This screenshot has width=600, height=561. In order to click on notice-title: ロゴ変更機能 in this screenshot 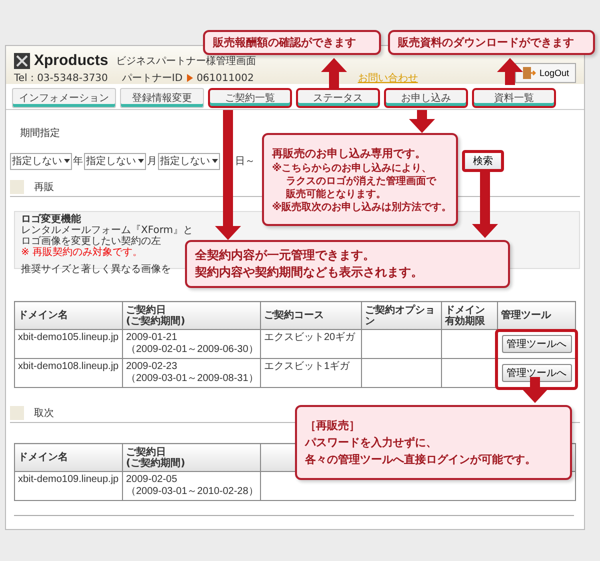, I will do `click(51, 219)`.